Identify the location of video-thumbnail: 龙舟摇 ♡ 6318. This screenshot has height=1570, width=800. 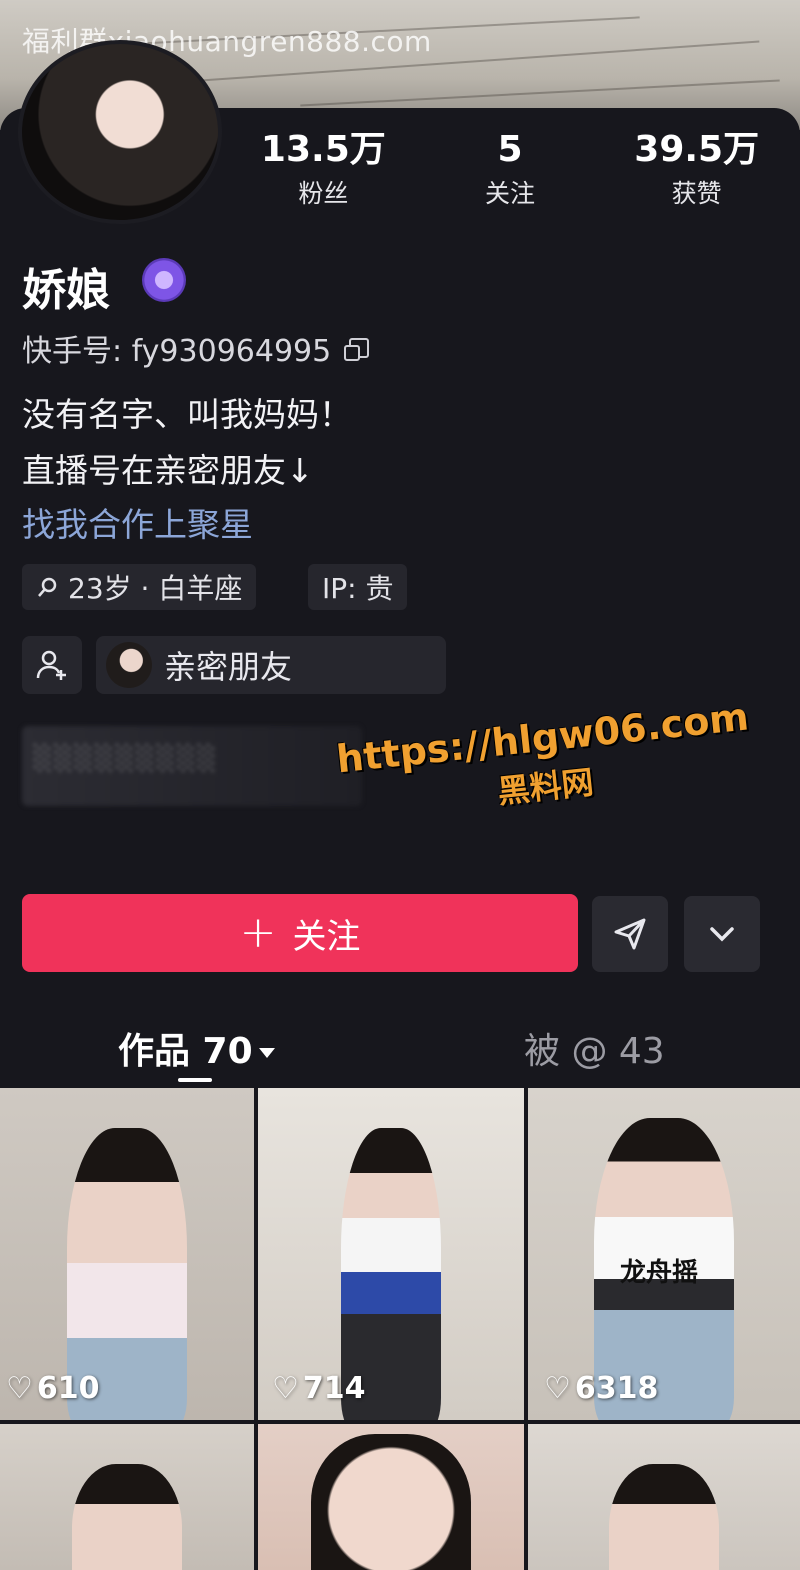
(664, 1254).